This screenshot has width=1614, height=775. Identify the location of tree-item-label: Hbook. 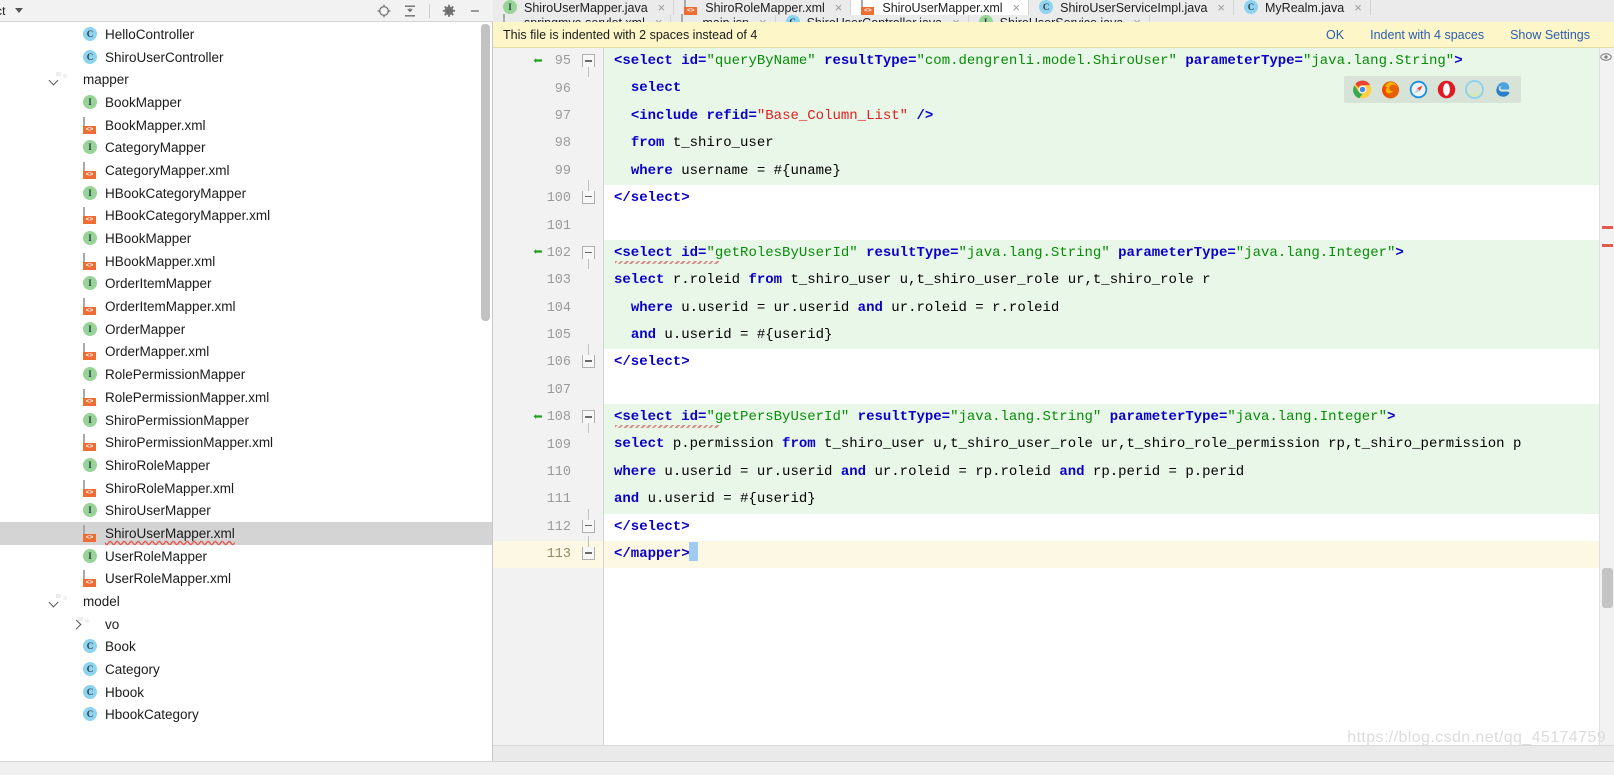
(125, 692).